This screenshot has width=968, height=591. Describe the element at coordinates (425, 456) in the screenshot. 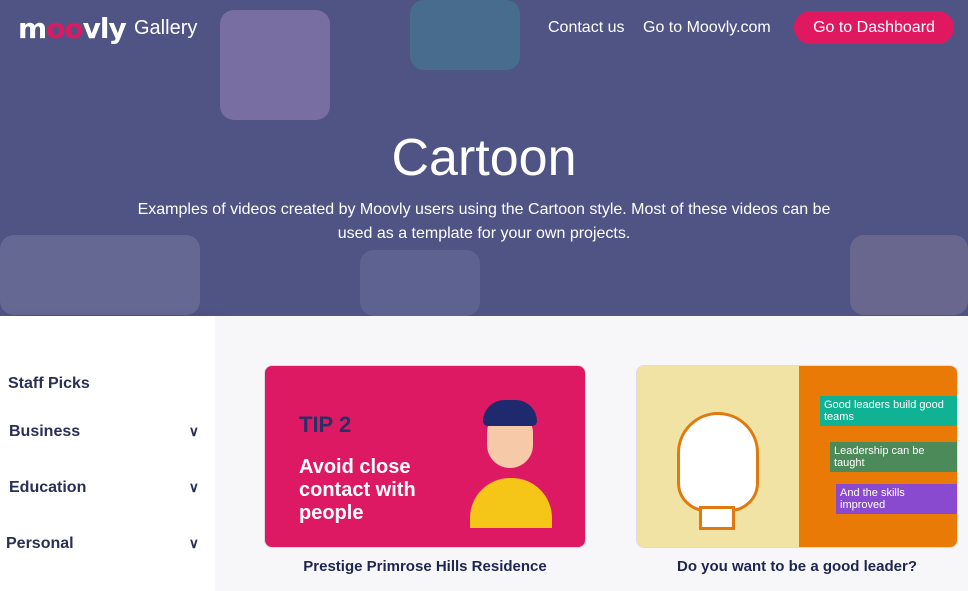

I see `video-card-thumbnail: TIP 2 Avoid close contact with people` at that location.